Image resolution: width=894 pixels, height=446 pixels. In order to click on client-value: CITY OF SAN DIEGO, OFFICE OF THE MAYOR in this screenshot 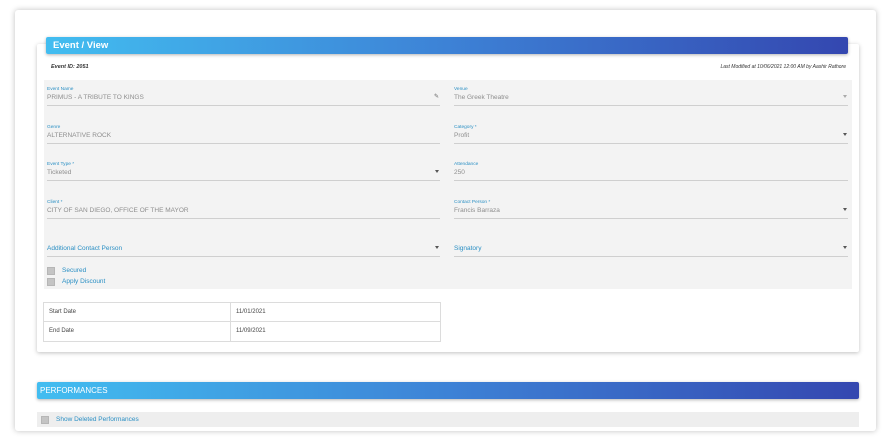, I will do `click(118, 210)`.